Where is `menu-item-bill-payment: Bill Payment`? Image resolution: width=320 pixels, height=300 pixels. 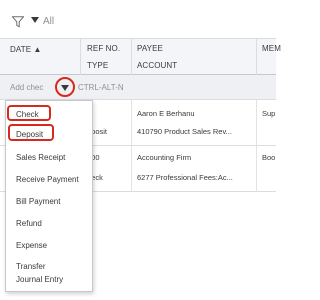
menu-item-bill-payment: Bill Payment is located at coordinates (38, 201).